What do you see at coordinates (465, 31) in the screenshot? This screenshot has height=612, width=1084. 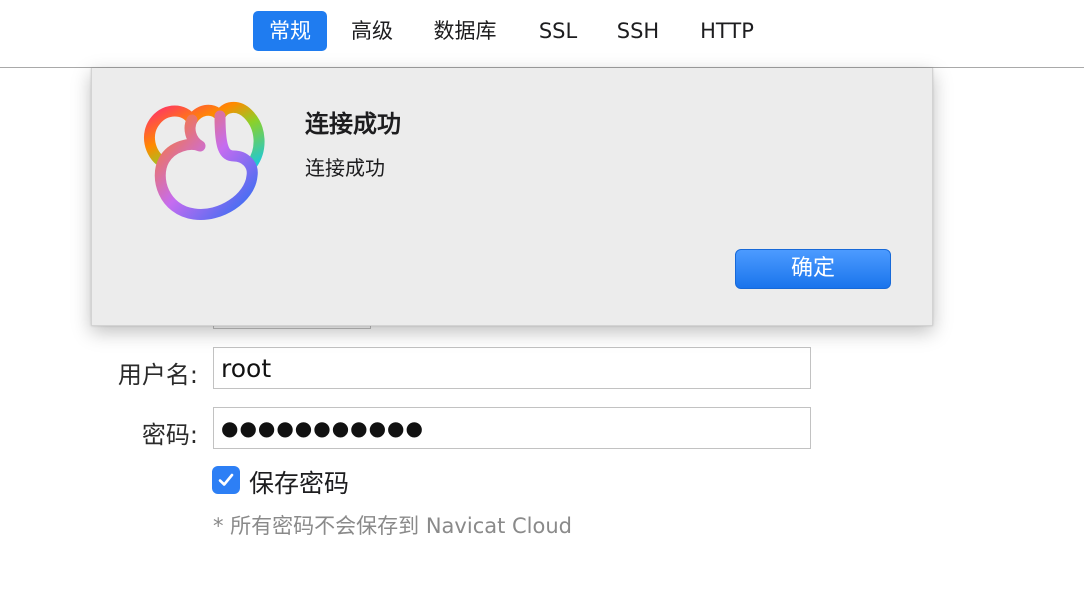 I see `tab-database: 数据库` at bounding box center [465, 31].